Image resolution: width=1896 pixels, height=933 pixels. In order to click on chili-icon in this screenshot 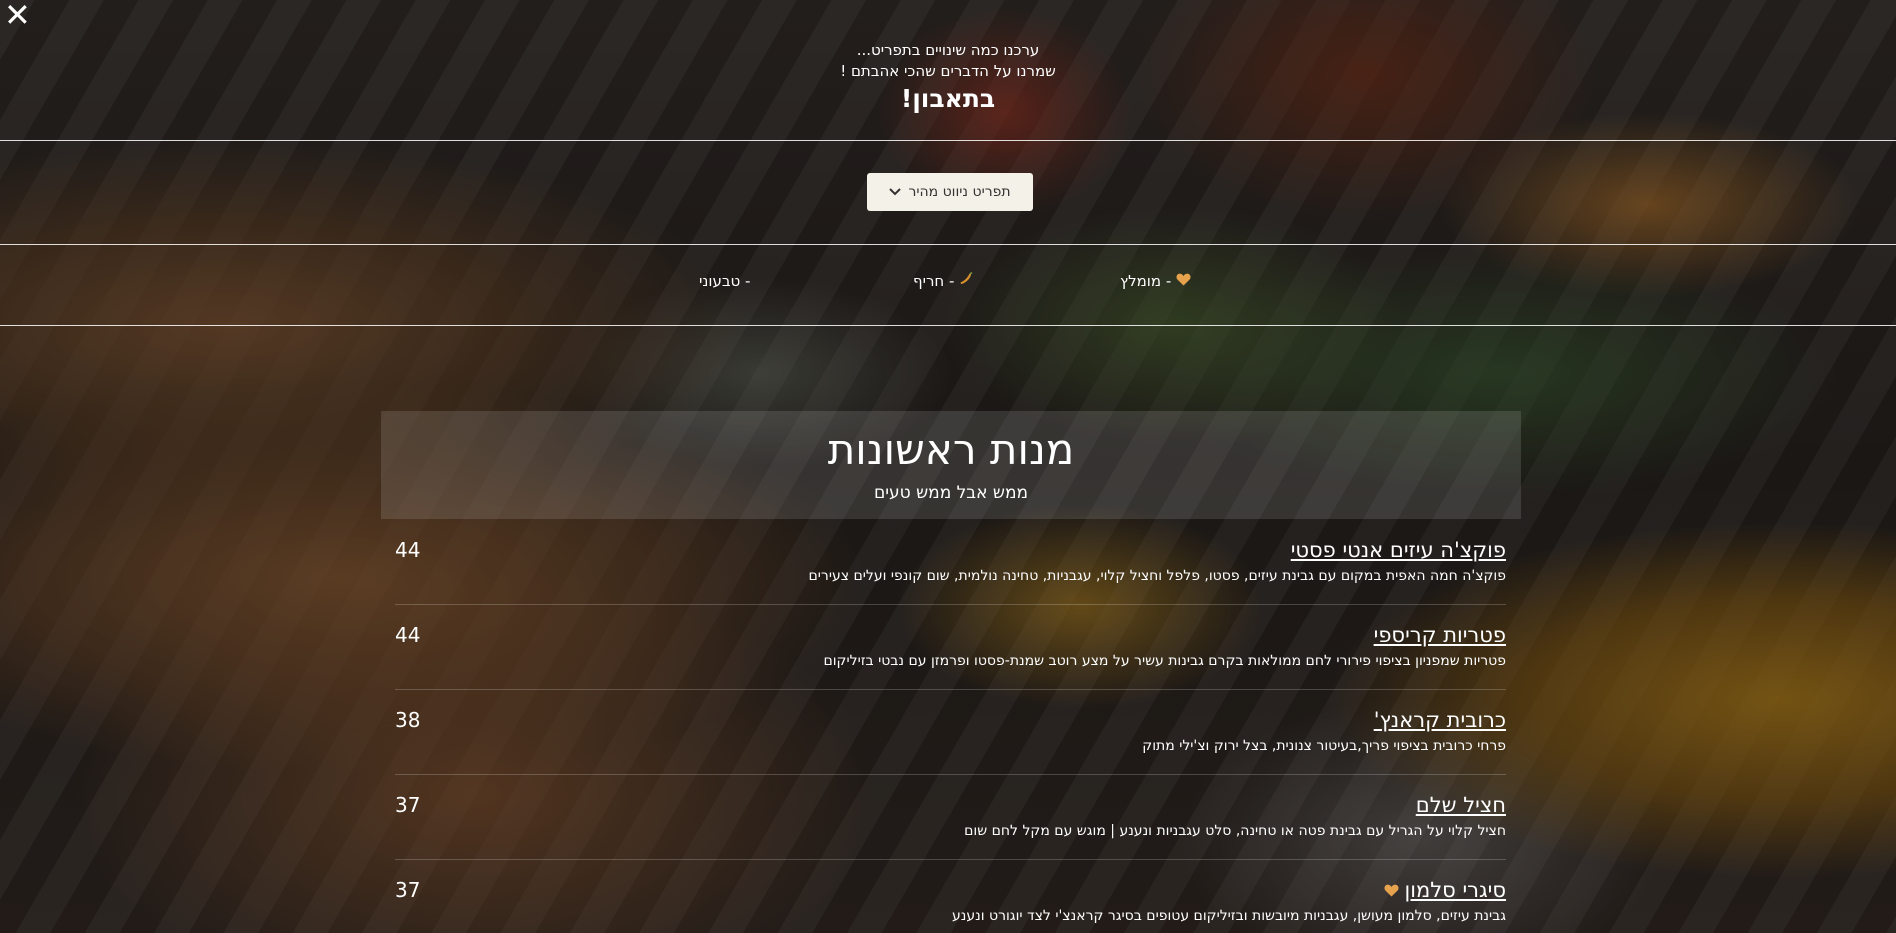, I will do `click(966, 280)`.